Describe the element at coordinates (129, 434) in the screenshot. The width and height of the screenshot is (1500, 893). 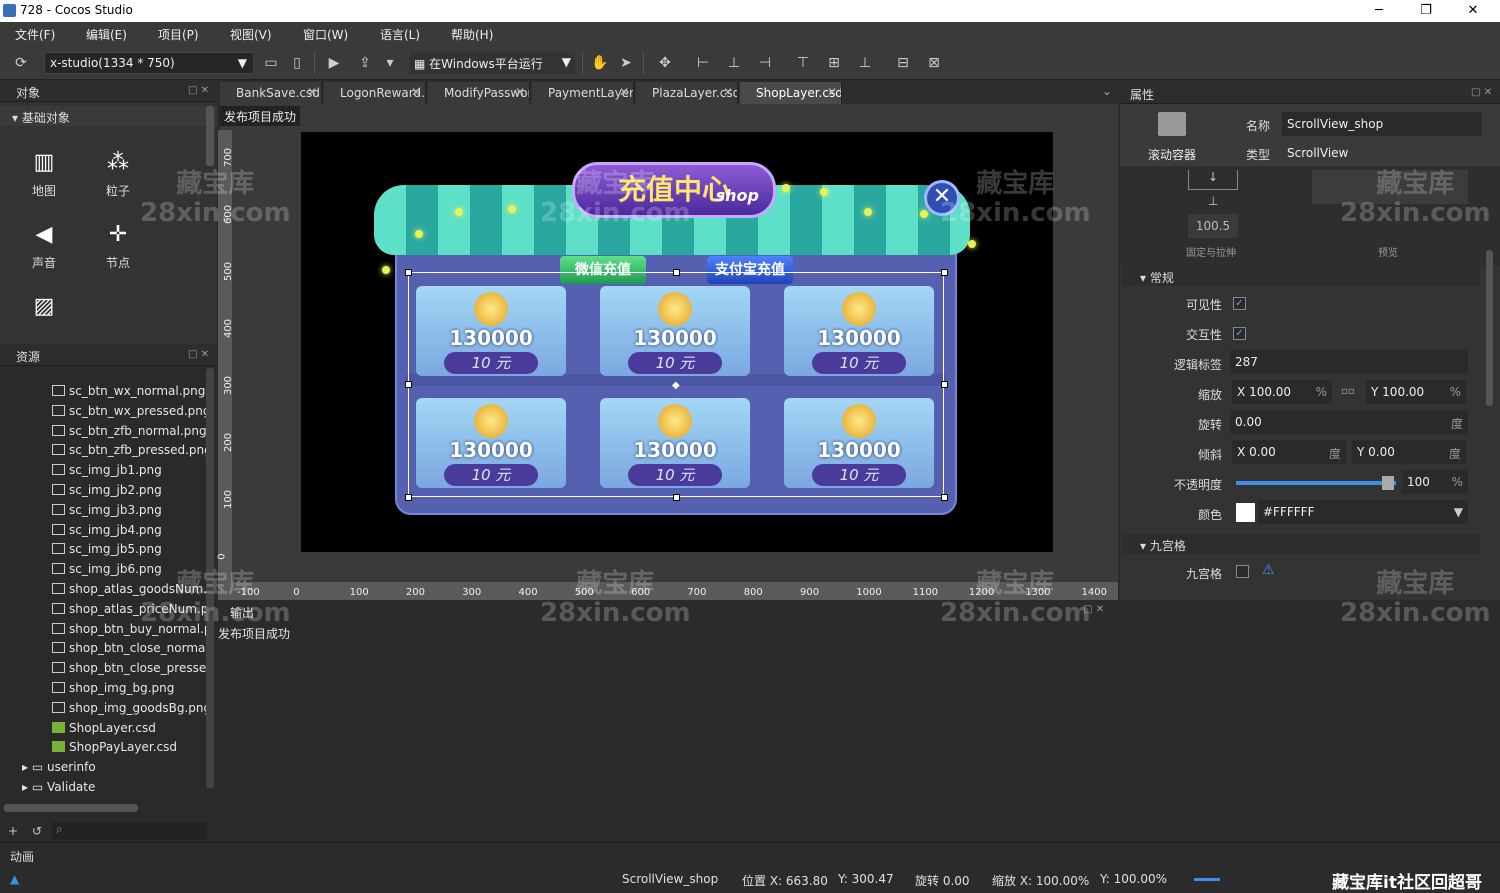
I see `resource-file-item: sc_btn_zfb_normal.png` at that location.